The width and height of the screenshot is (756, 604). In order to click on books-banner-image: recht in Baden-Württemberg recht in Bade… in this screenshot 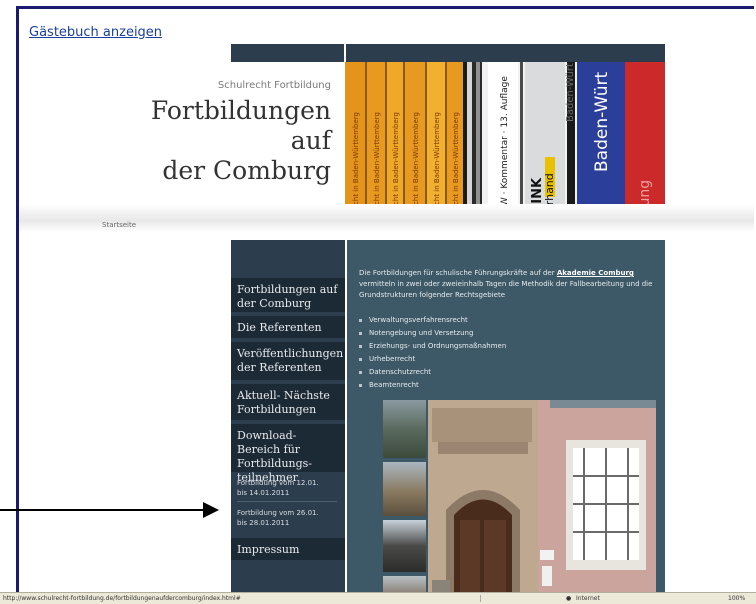, I will do `click(505, 139)`.